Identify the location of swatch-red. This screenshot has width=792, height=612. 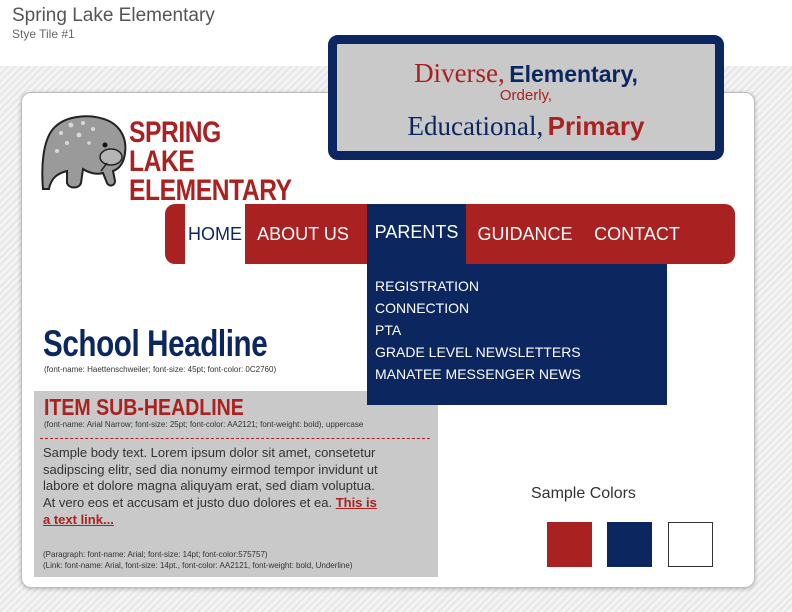
(569, 544).